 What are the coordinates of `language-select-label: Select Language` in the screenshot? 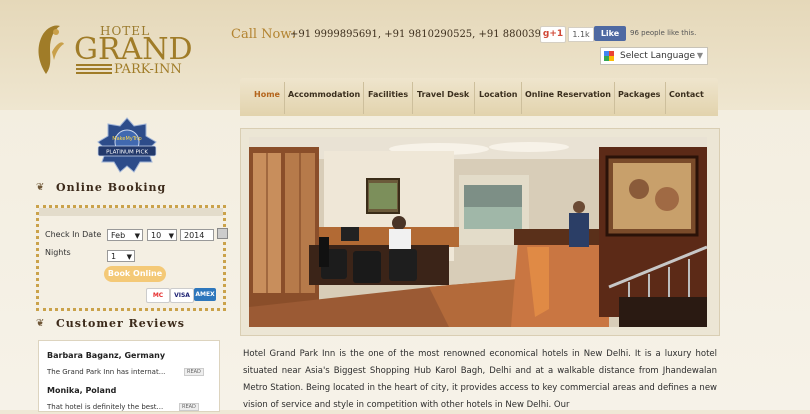 It's located at (658, 56).